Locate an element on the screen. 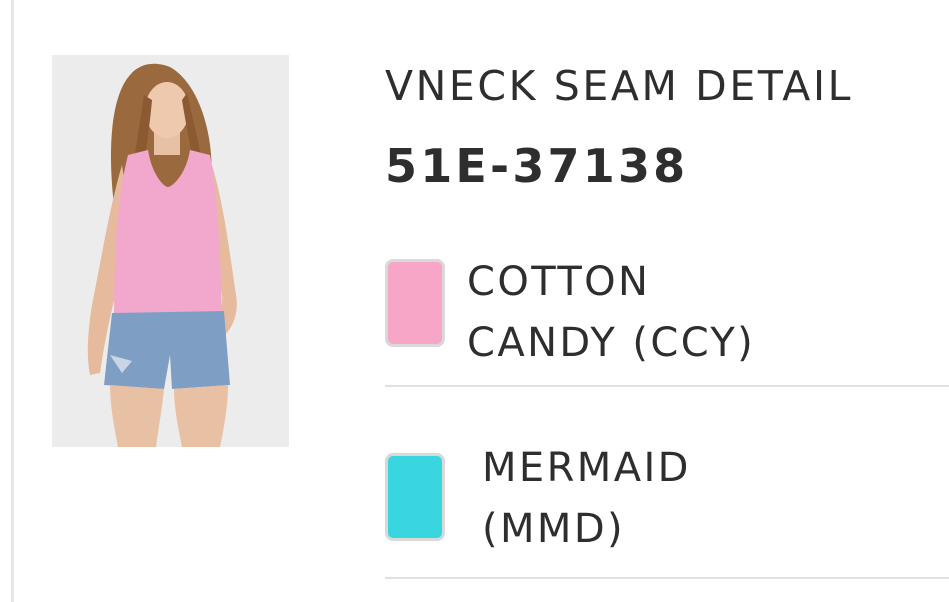 The image size is (949, 602). color-swatch-cotton-candy is located at coordinates (415, 303).